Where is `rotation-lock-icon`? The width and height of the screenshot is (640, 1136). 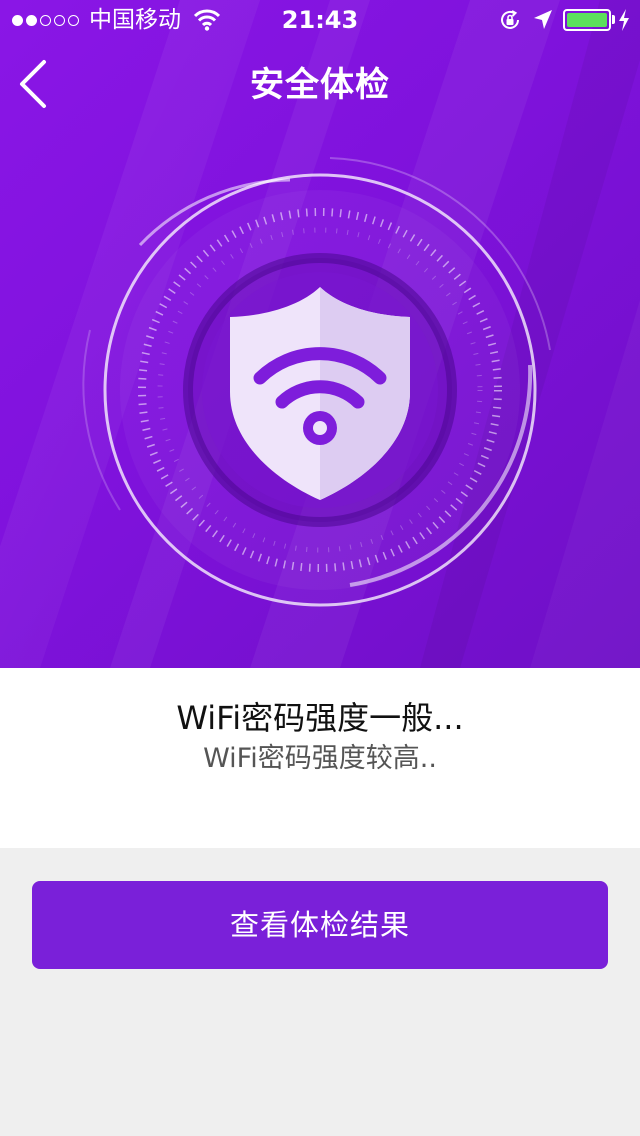 rotation-lock-icon is located at coordinates (510, 19).